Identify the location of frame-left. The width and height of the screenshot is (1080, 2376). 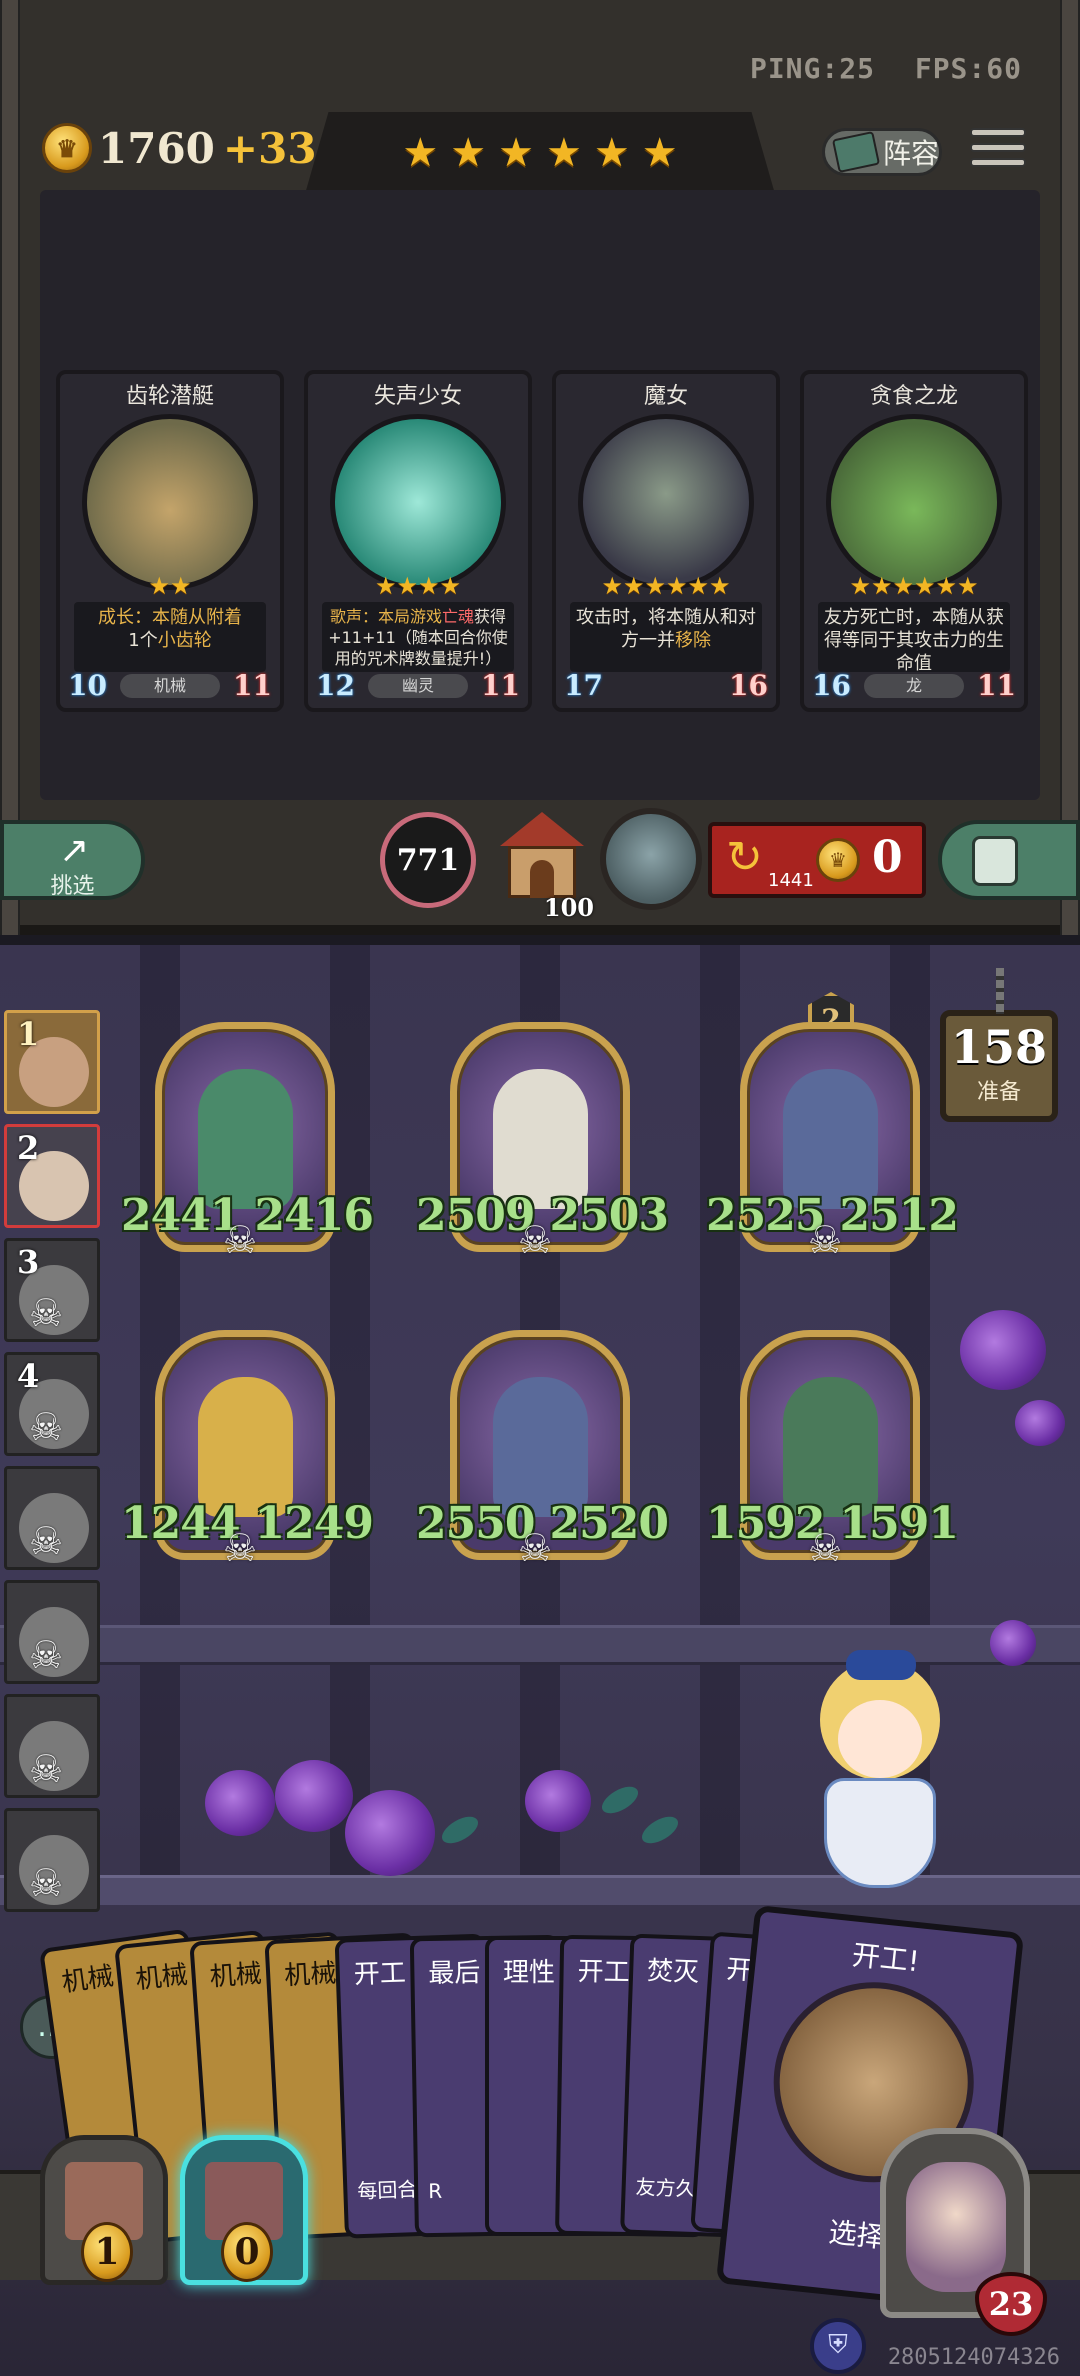
(10, 467).